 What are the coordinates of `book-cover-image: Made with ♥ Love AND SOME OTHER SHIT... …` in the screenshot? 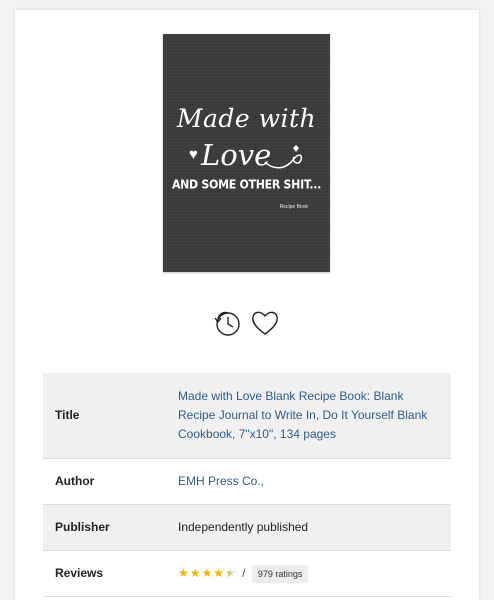 It's located at (246, 153).